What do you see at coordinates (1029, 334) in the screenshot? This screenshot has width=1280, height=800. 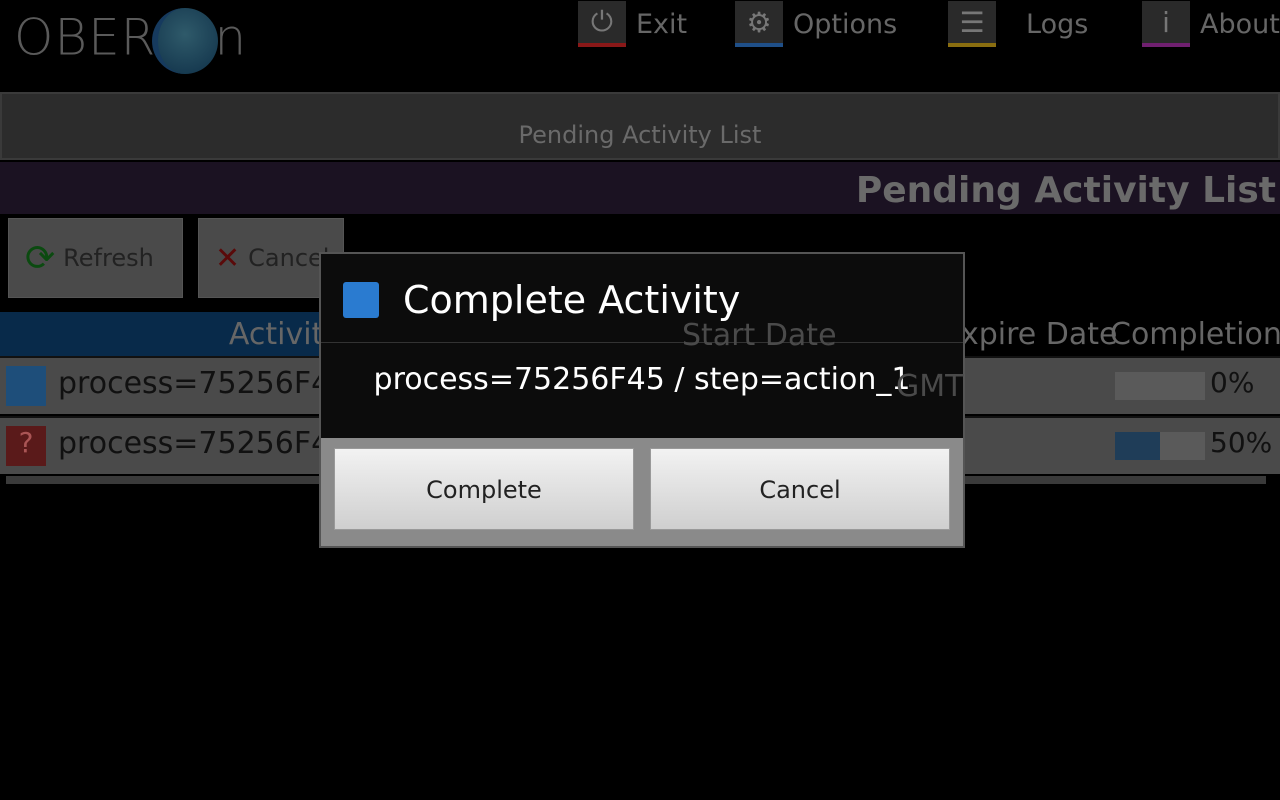 I see `header-expire-date: Expire Date` at bounding box center [1029, 334].